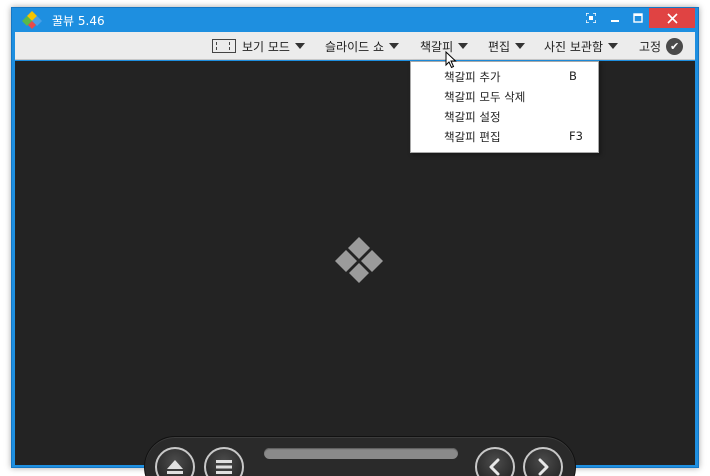  What do you see at coordinates (675, 46) in the screenshot?
I see `check-circle-icon: ✔` at bounding box center [675, 46].